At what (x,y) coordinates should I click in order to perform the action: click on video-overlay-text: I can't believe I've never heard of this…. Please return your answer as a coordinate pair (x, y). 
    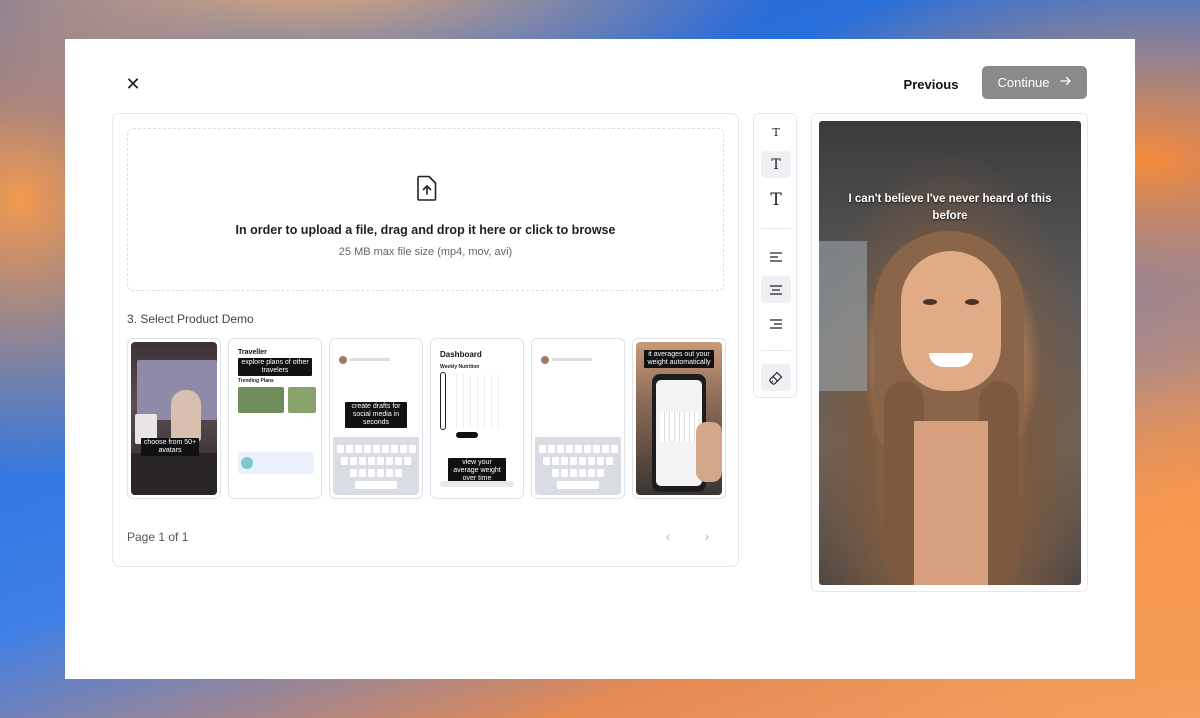
    Looking at the image, I should click on (950, 207).